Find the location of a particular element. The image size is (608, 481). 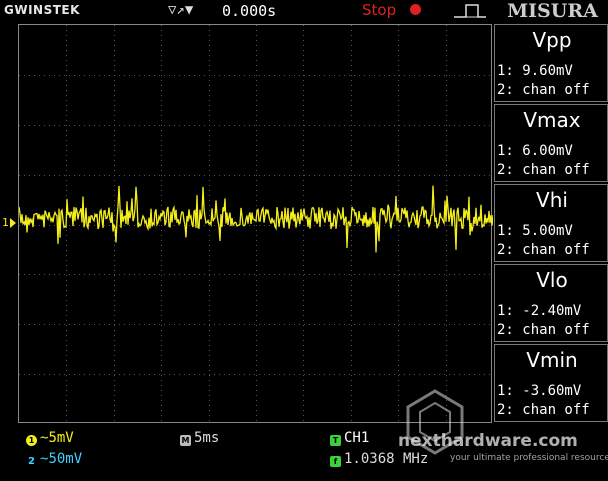

measurement-vpp: Vpp 1: 9.60mV 2: chan off is located at coordinates (551, 63).